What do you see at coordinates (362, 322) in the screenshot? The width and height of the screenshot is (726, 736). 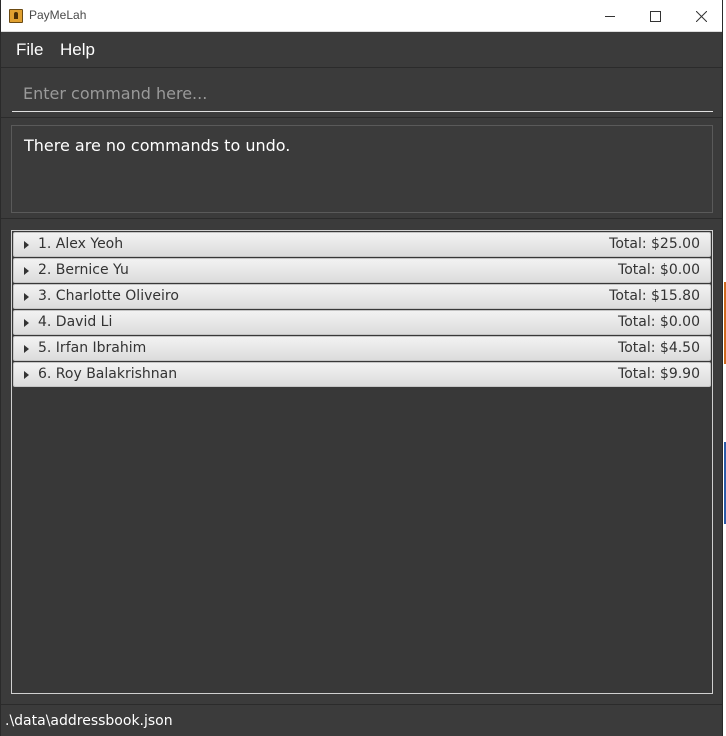 I see `person-list-item: 4. David Li Total: $0.00` at bounding box center [362, 322].